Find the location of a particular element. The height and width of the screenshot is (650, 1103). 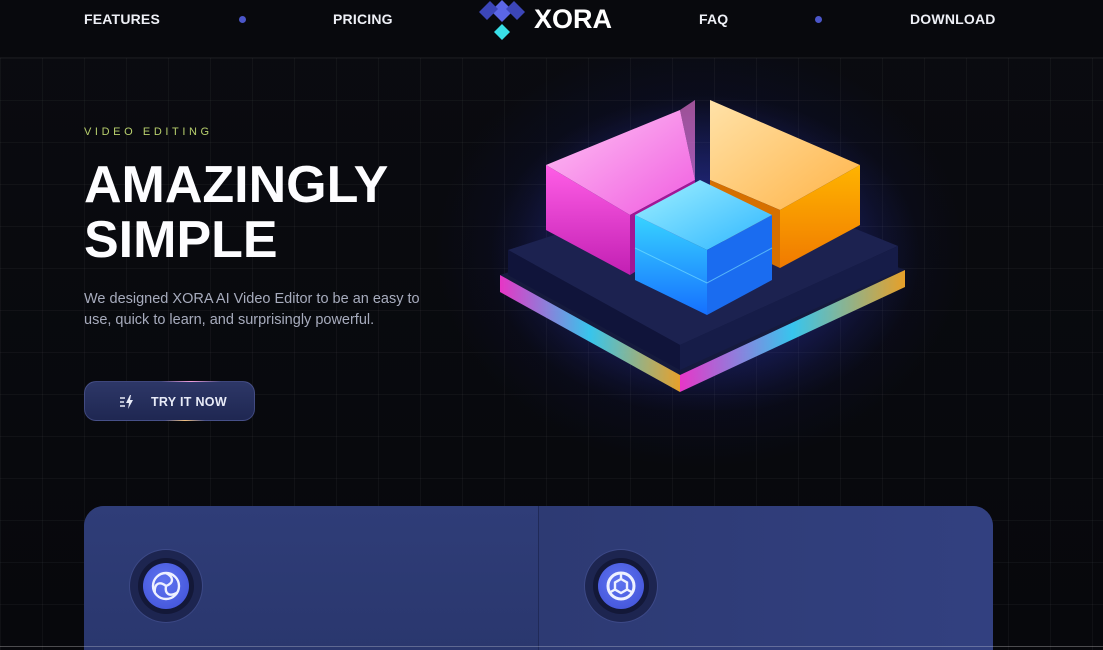

try-it-now-button: TRY IT NOW is located at coordinates (169, 401).